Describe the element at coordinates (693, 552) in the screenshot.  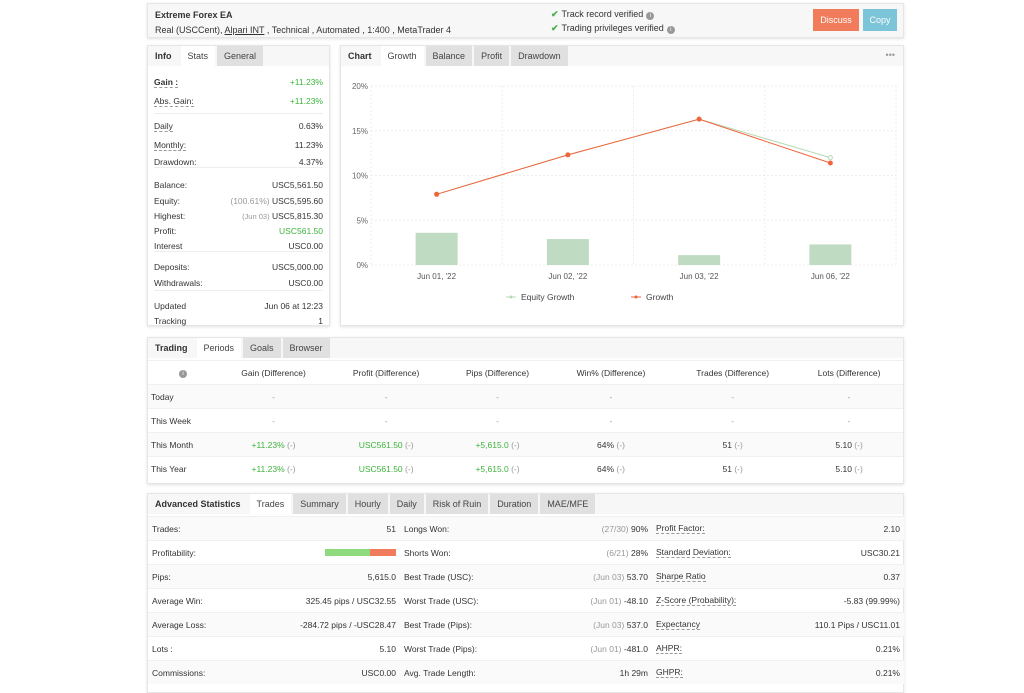
I see `stat-label: Standard Deviation:` at that location.